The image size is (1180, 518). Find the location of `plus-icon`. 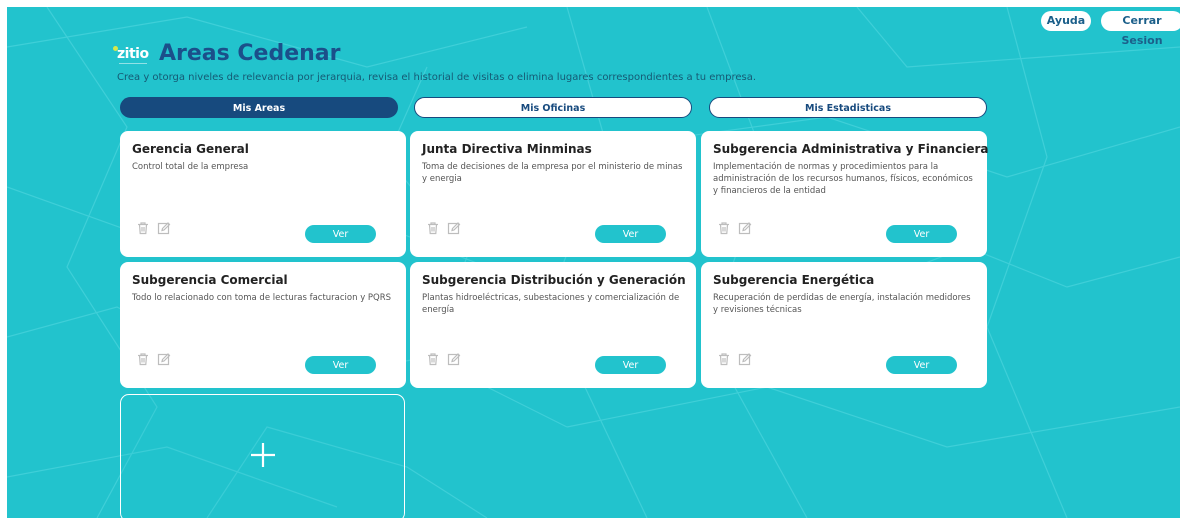

plus-icon is located at coordinates (263, 455).